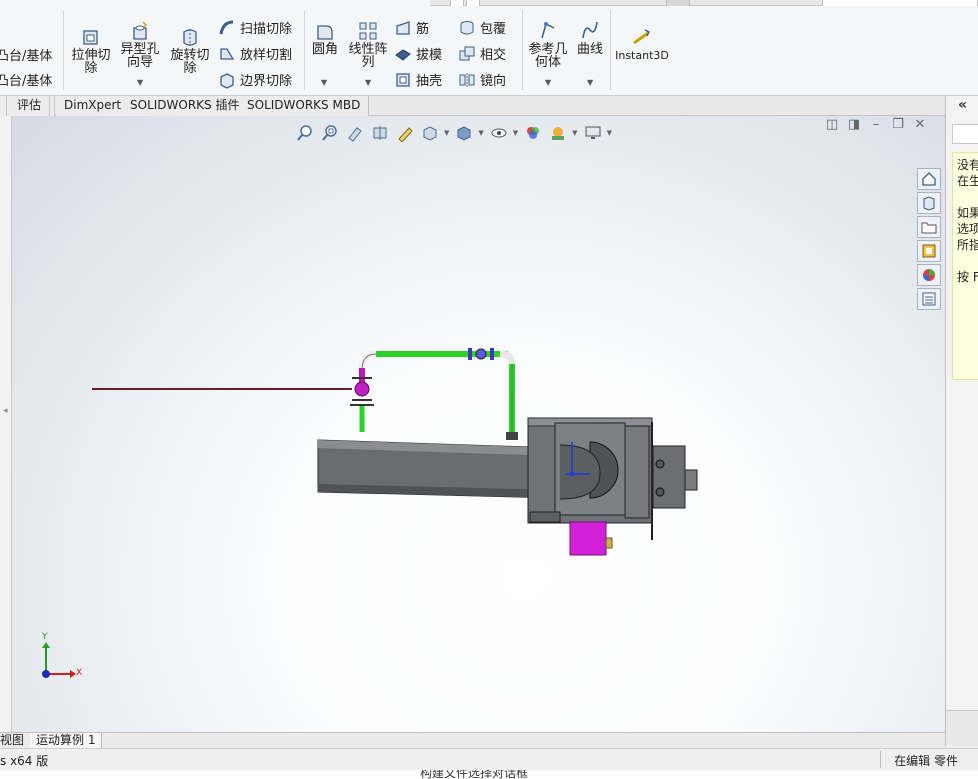 This screenshot has width=978, height=779. Describe the element at coordinates (612, 478) in the screenshot. I see `burner-housing` at that location.